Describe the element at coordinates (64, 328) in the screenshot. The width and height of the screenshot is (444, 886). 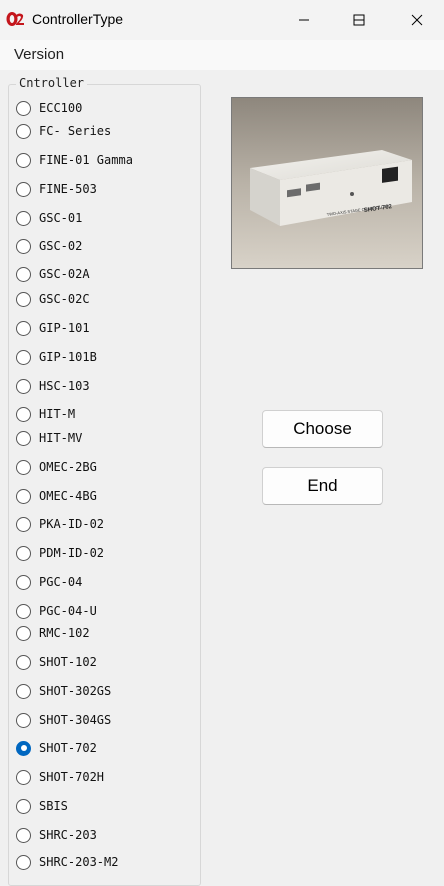
I see `controller-option-label: GIP-101` at that location.